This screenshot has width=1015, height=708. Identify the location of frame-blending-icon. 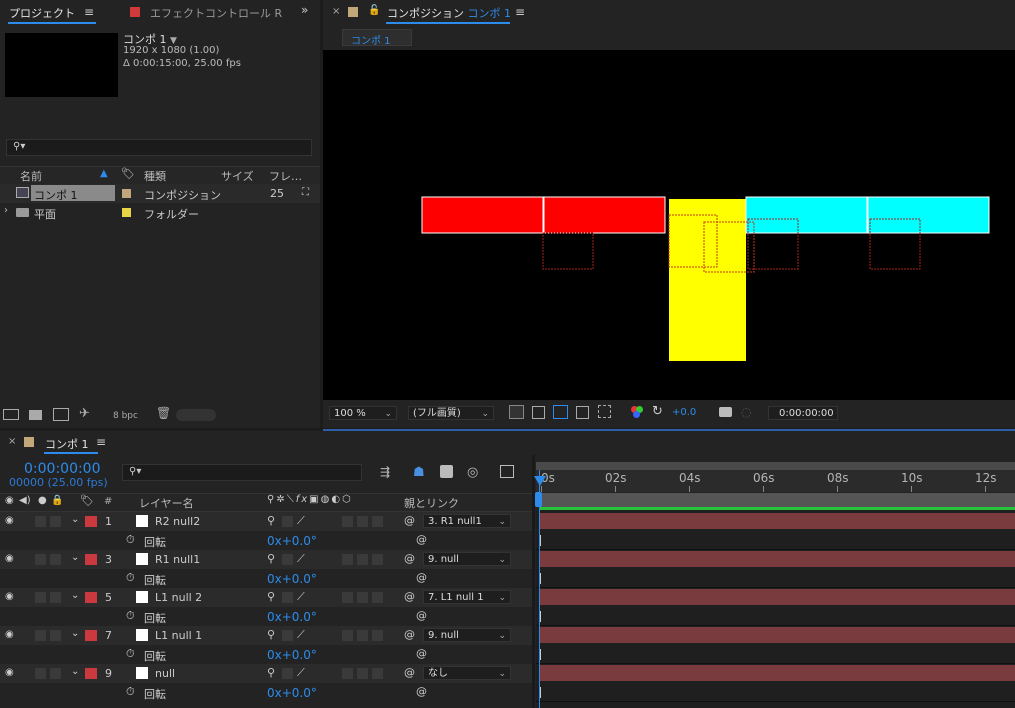
(446, 471).